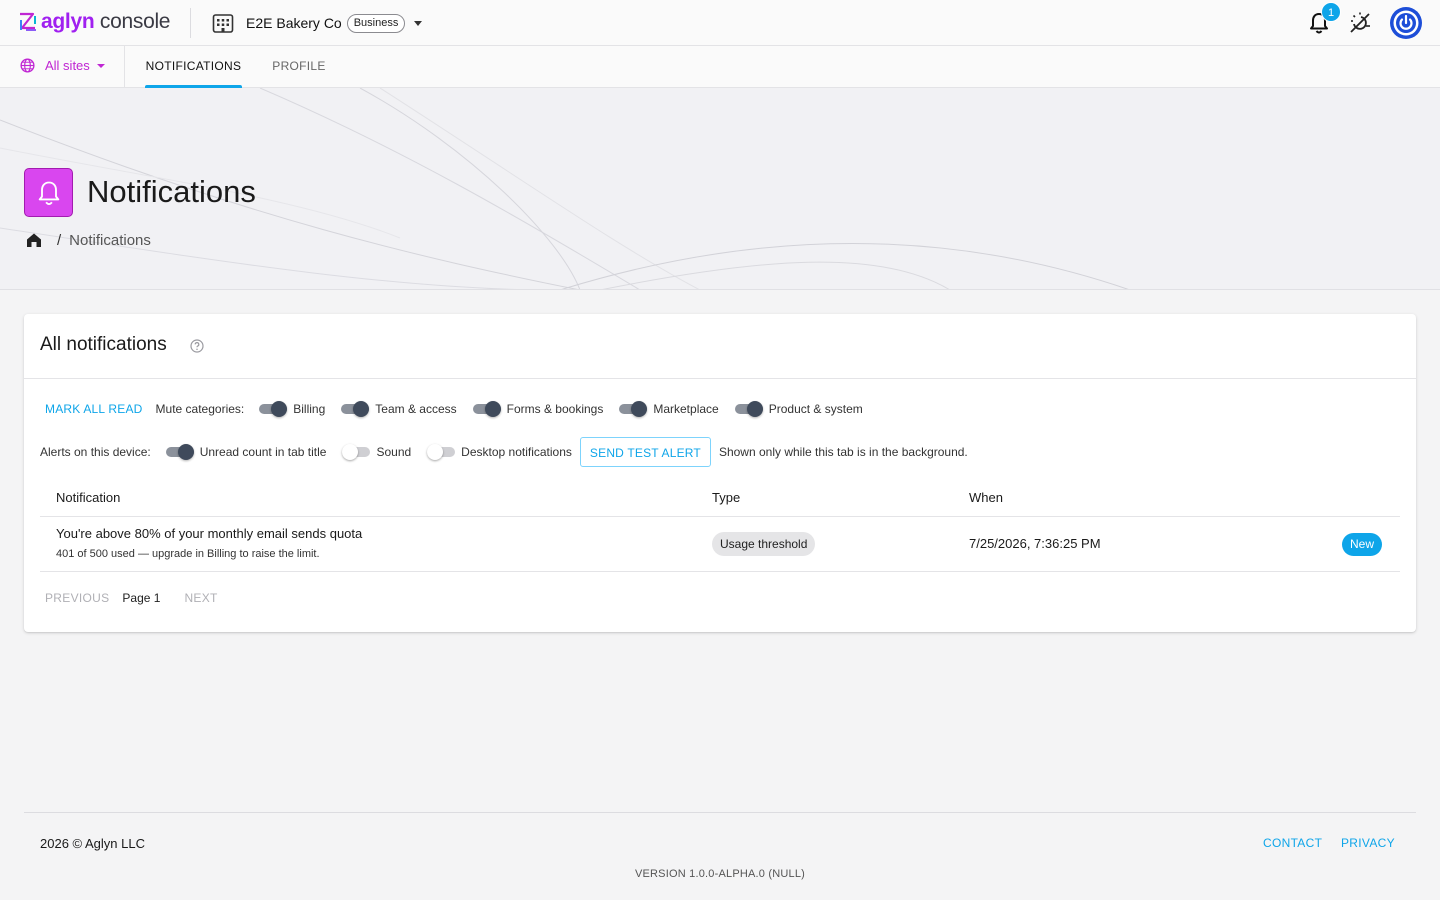  Describe the element at coordinates (720, 346) in the screenshot. I see `card-header: All notifications` at that location.